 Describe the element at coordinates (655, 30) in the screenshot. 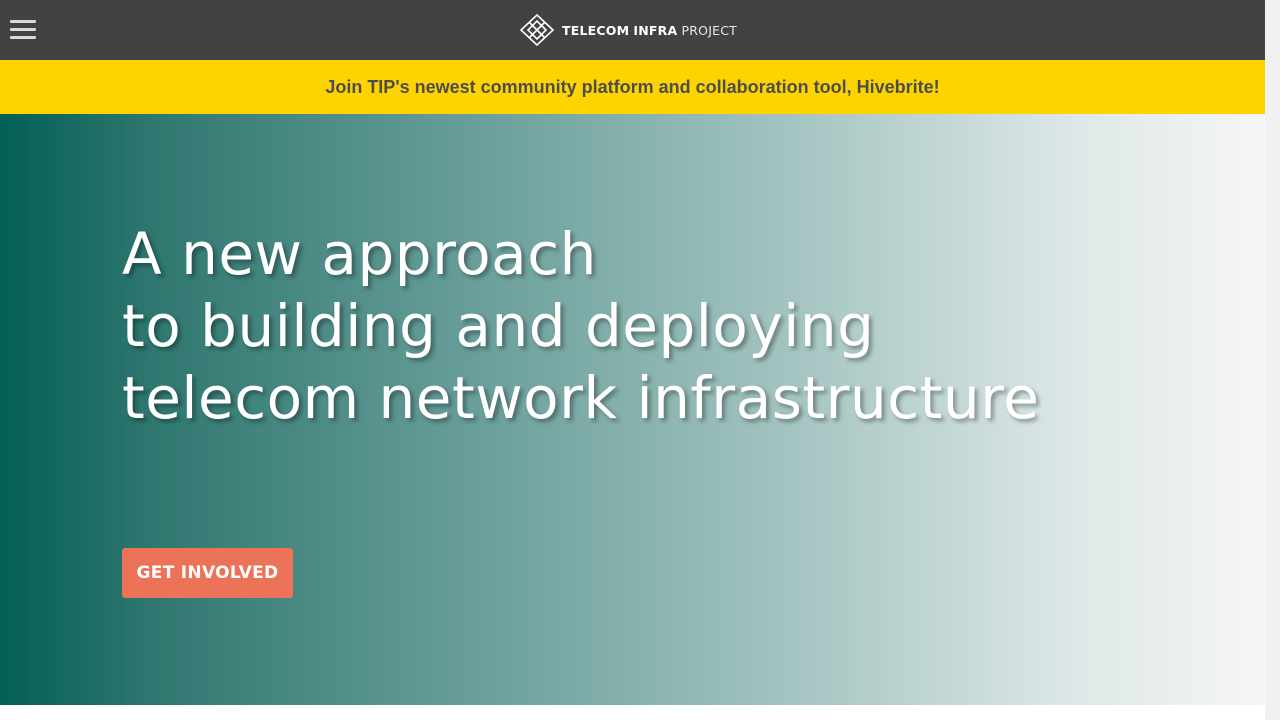

I see `logo-word-infra: INFRA` at that location.